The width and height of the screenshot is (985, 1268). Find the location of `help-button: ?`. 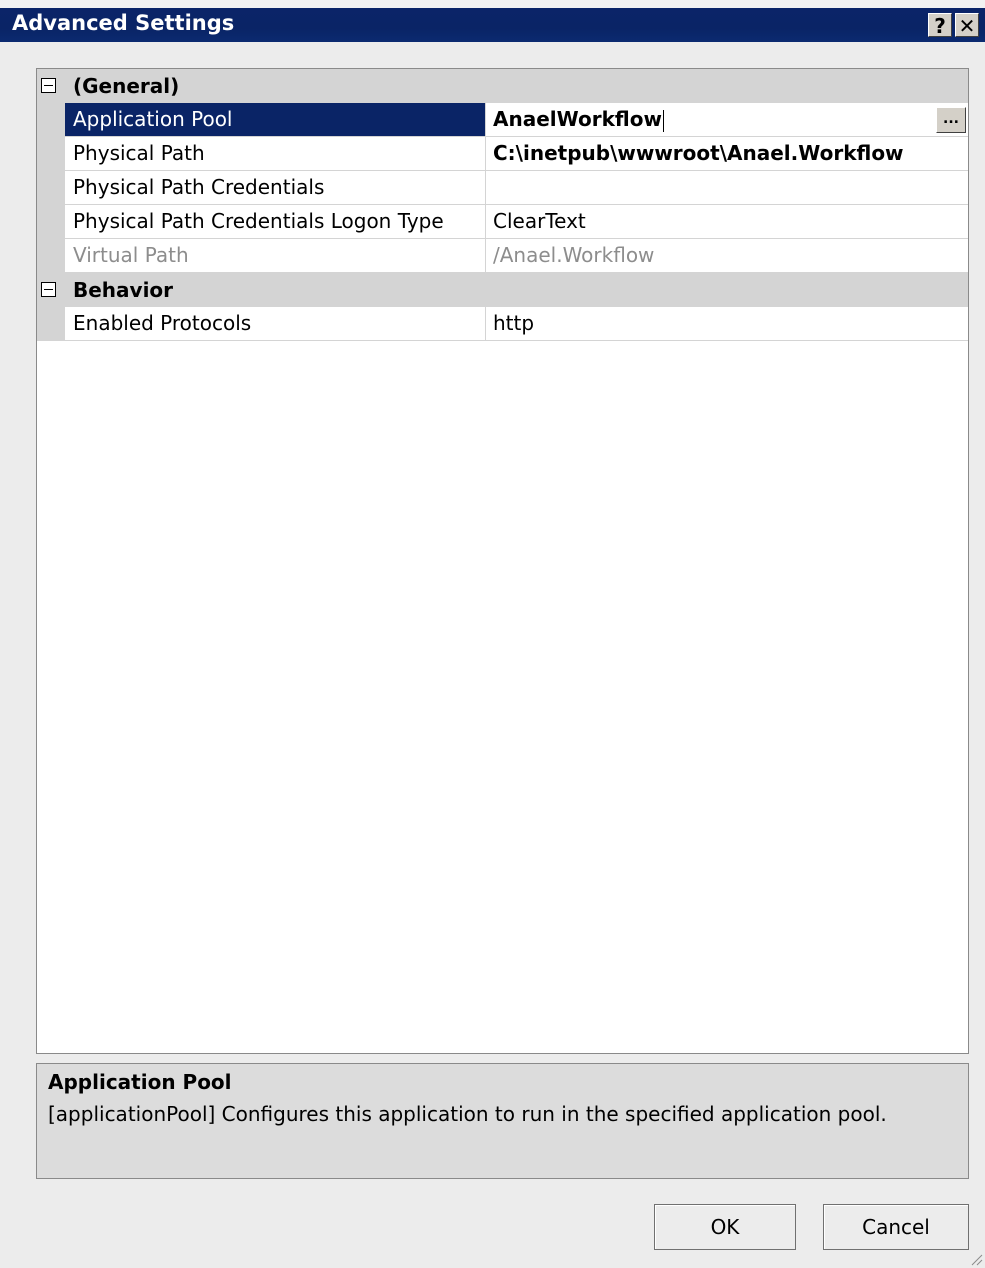

help-button: ? is located at coordinates (940, 25).